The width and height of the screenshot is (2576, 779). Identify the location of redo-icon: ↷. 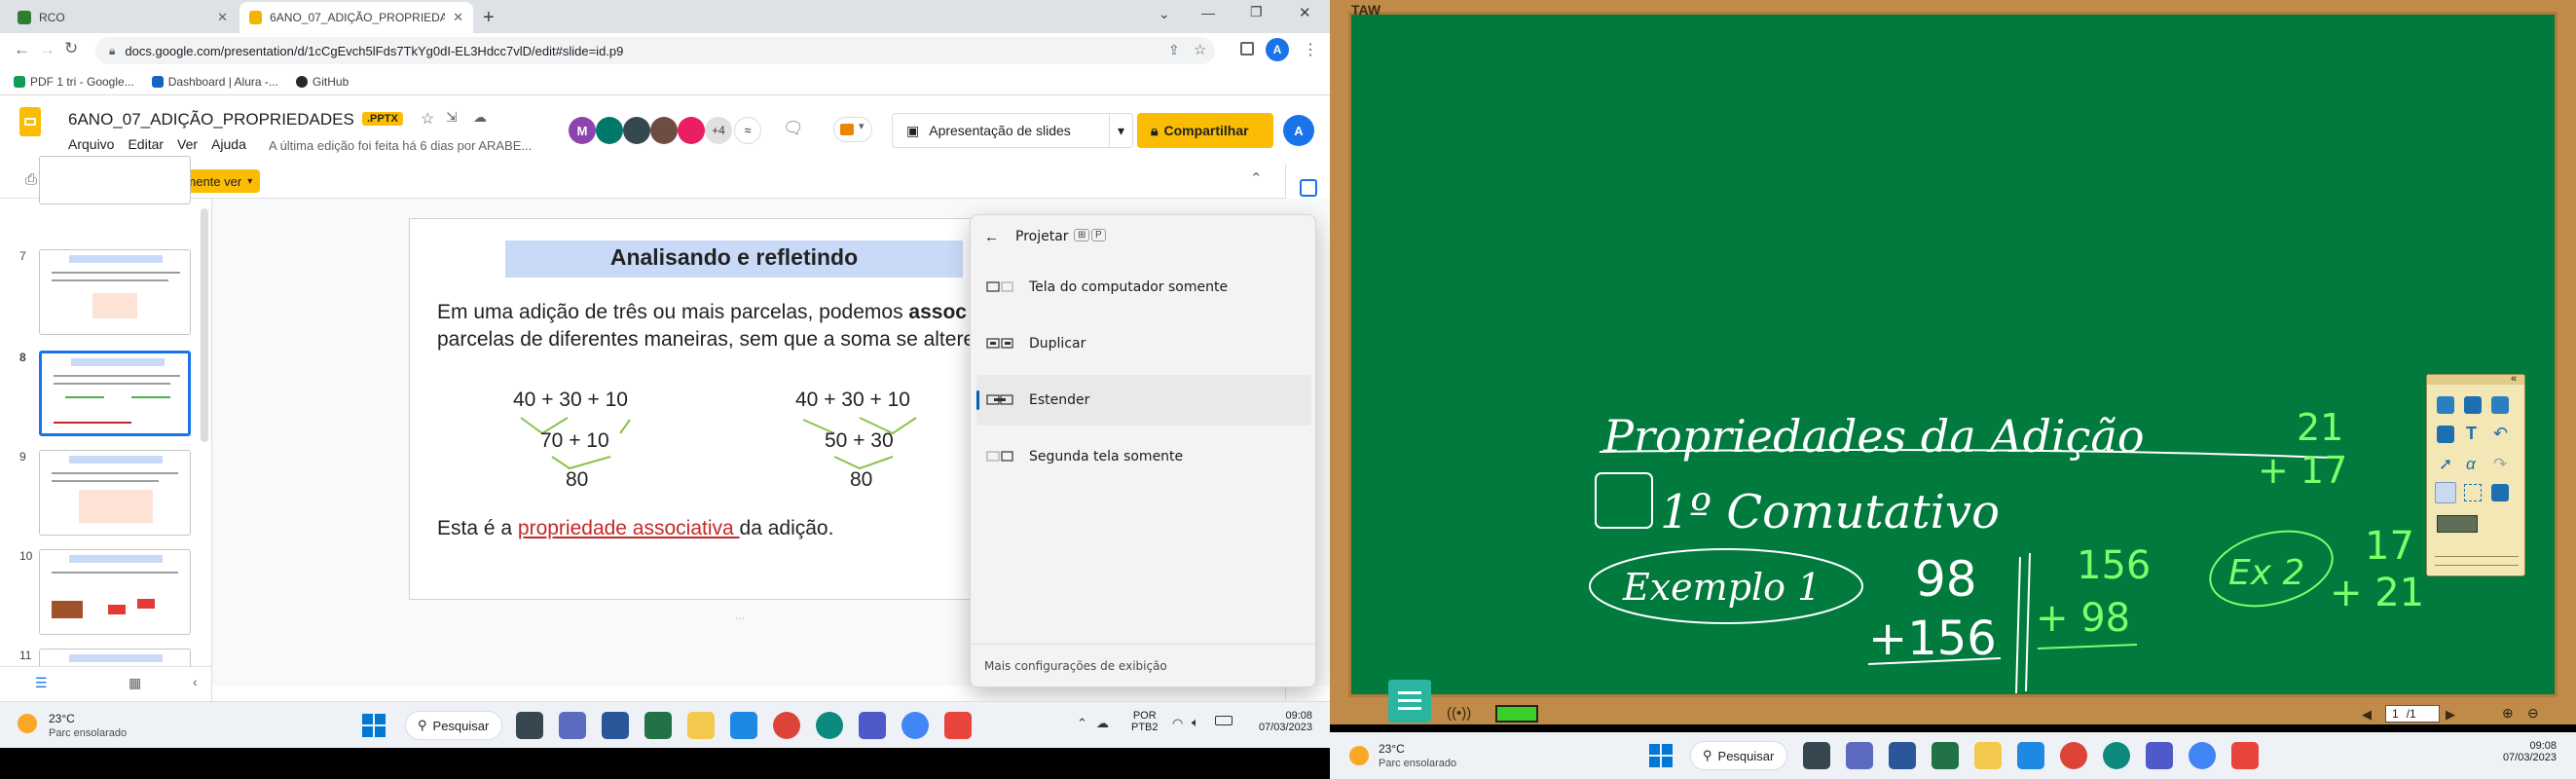
(2500, 464).